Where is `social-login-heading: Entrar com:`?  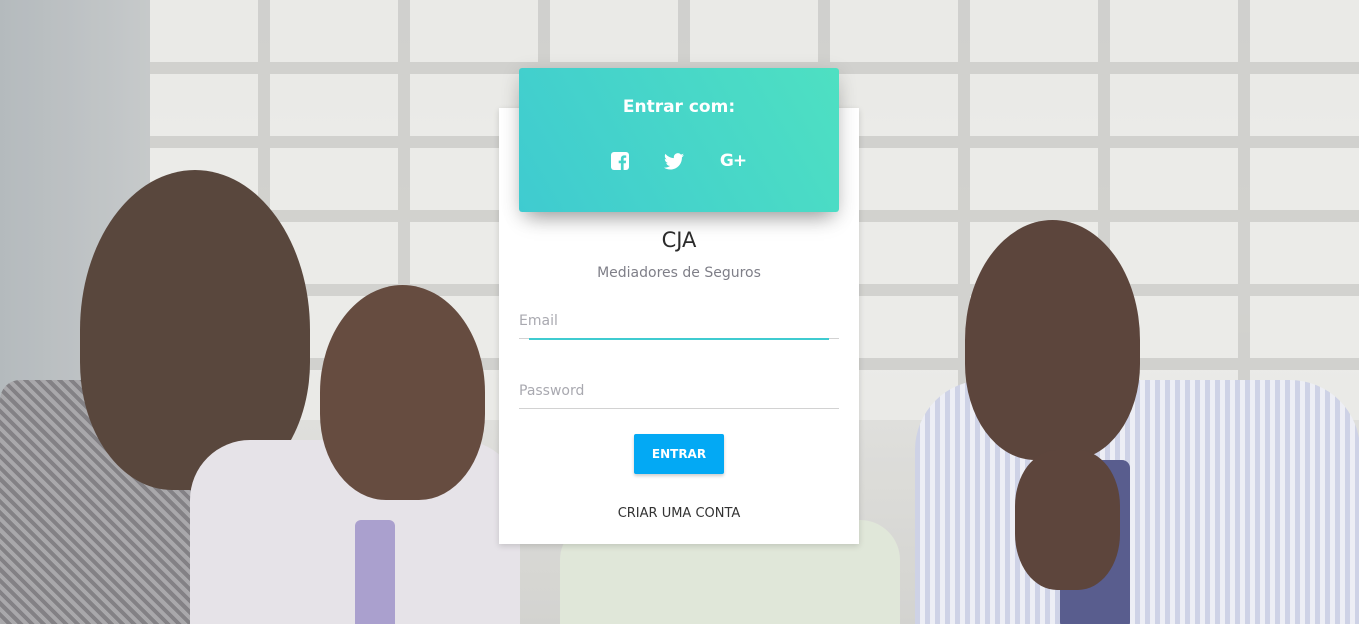
social-login-heading: Entrar com: is located at coordinates (679, 107).